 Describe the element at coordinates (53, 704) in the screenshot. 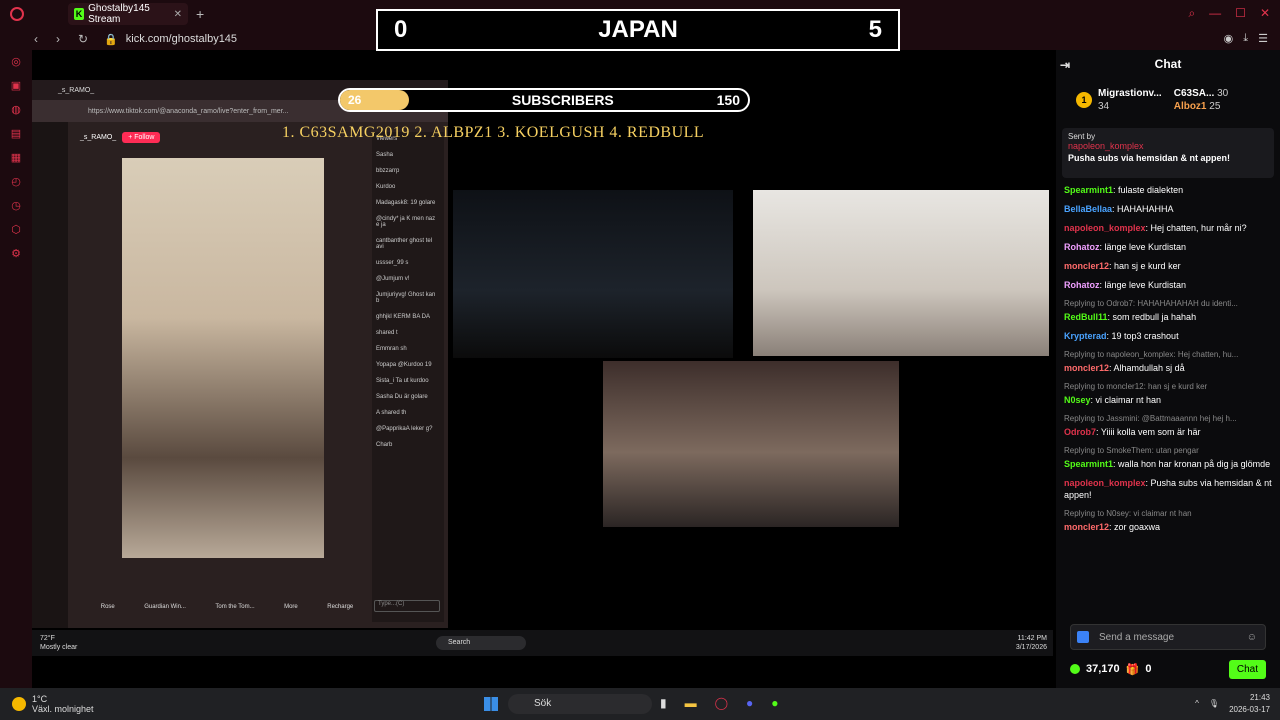

I see `weather-widget: 1°C Växl. molnighet` at that location.